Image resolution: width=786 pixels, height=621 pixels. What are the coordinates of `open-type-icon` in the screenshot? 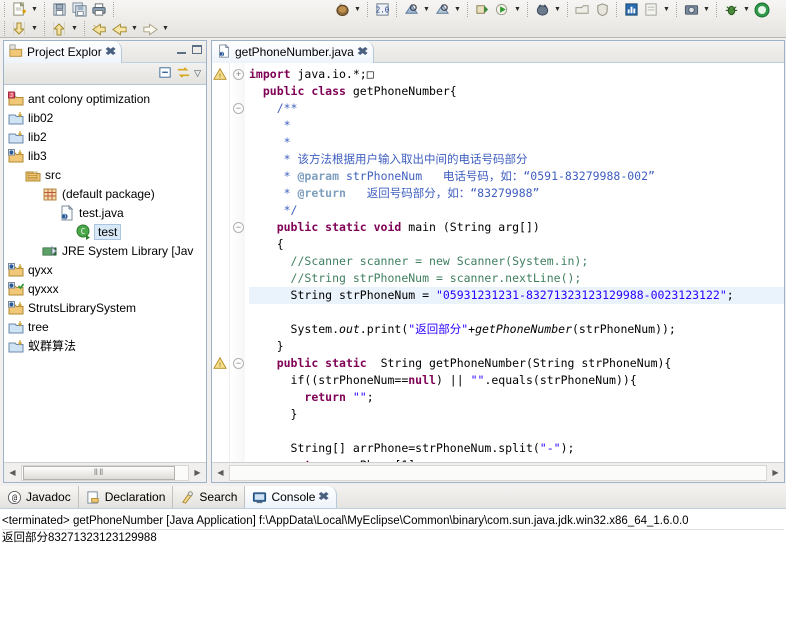 It's located at (582, 9).